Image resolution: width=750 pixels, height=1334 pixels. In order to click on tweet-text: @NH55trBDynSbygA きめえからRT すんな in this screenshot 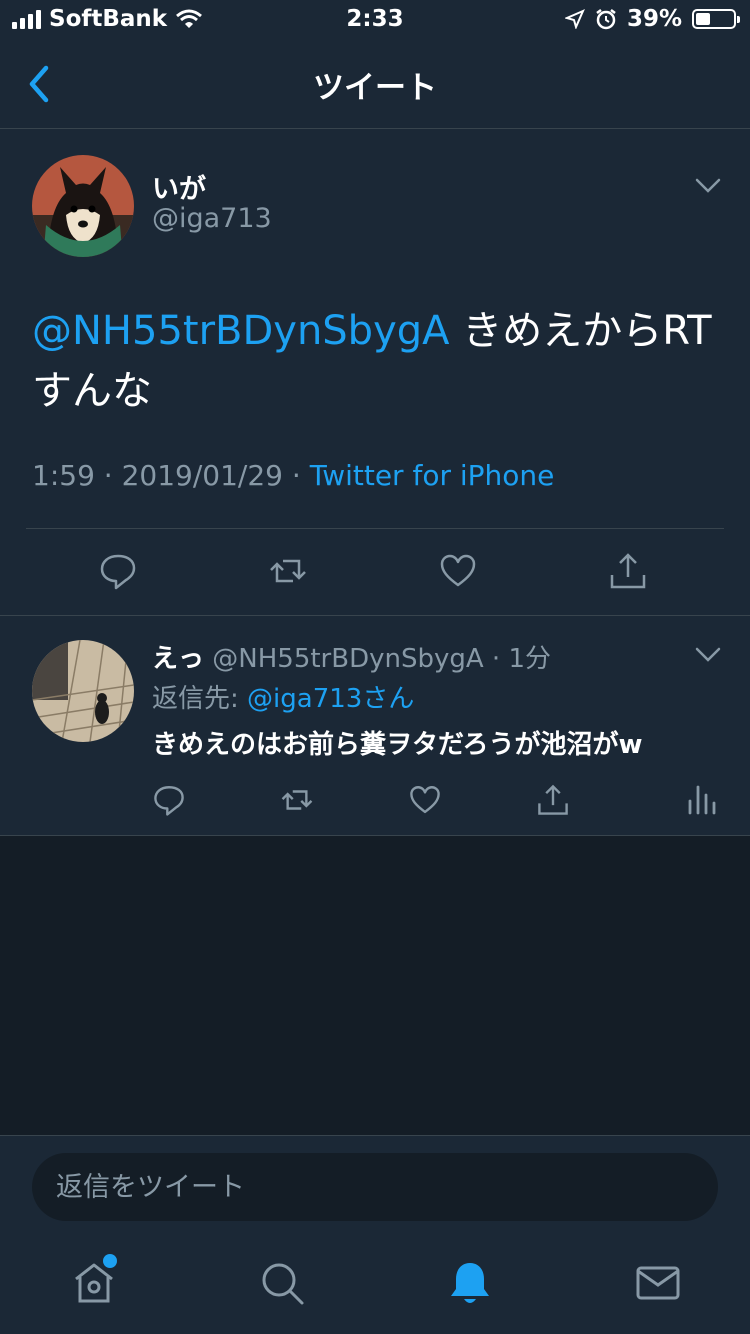, I will do `click(382, 361)`.